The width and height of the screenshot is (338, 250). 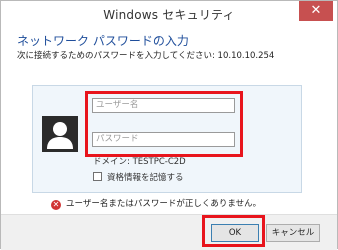 I want to click on user-avatar-icon, so click(x=60, y=134).